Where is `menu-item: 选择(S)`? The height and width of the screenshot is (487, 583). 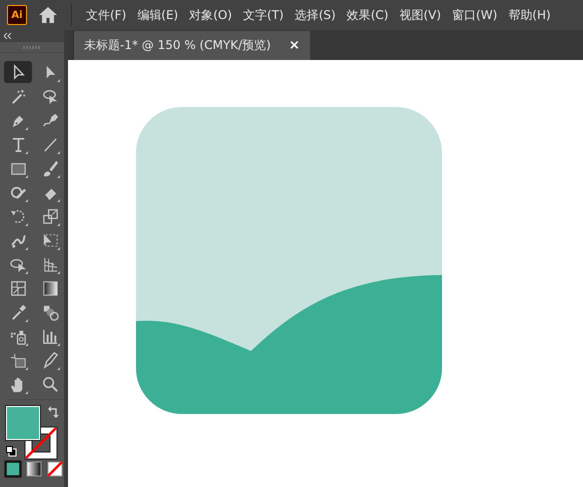
menu-item: 选择(S) is located at coordinates (315, 15).